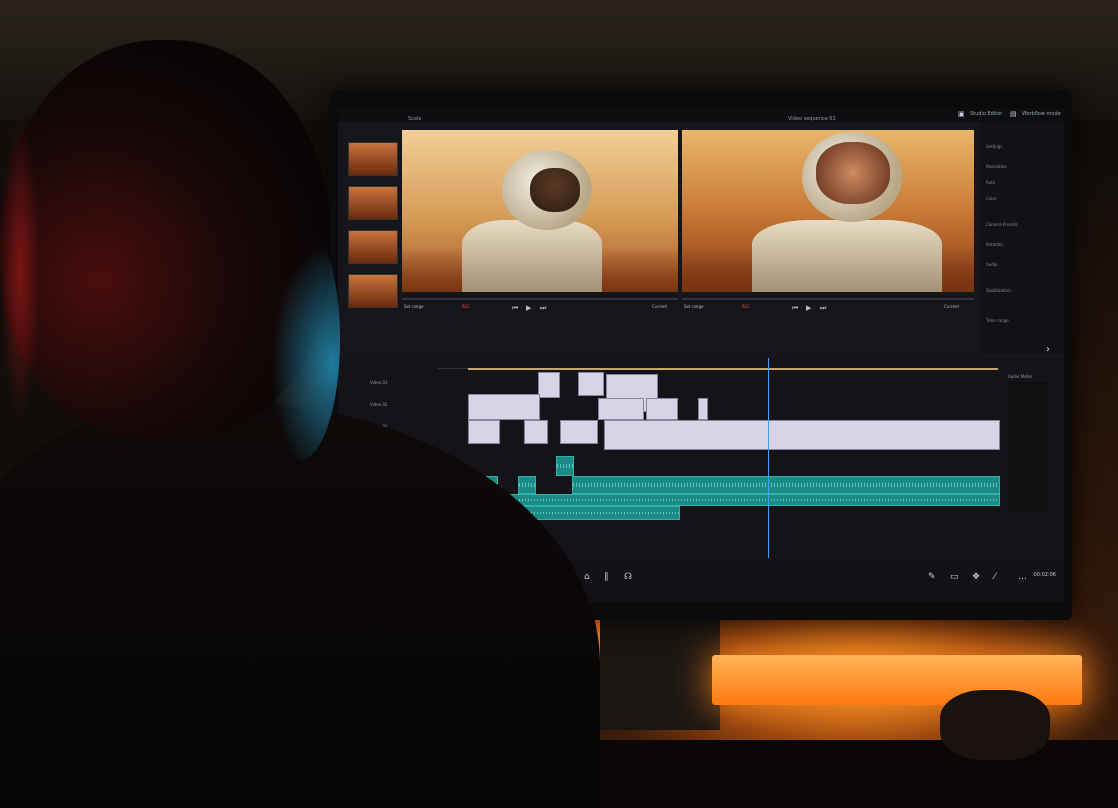 The height and width of the screenshot is (808, 1118). What do you see at coordinates (828, 211) in the screenshot?
I see `program-viewer` at bounding box center [828, 211].